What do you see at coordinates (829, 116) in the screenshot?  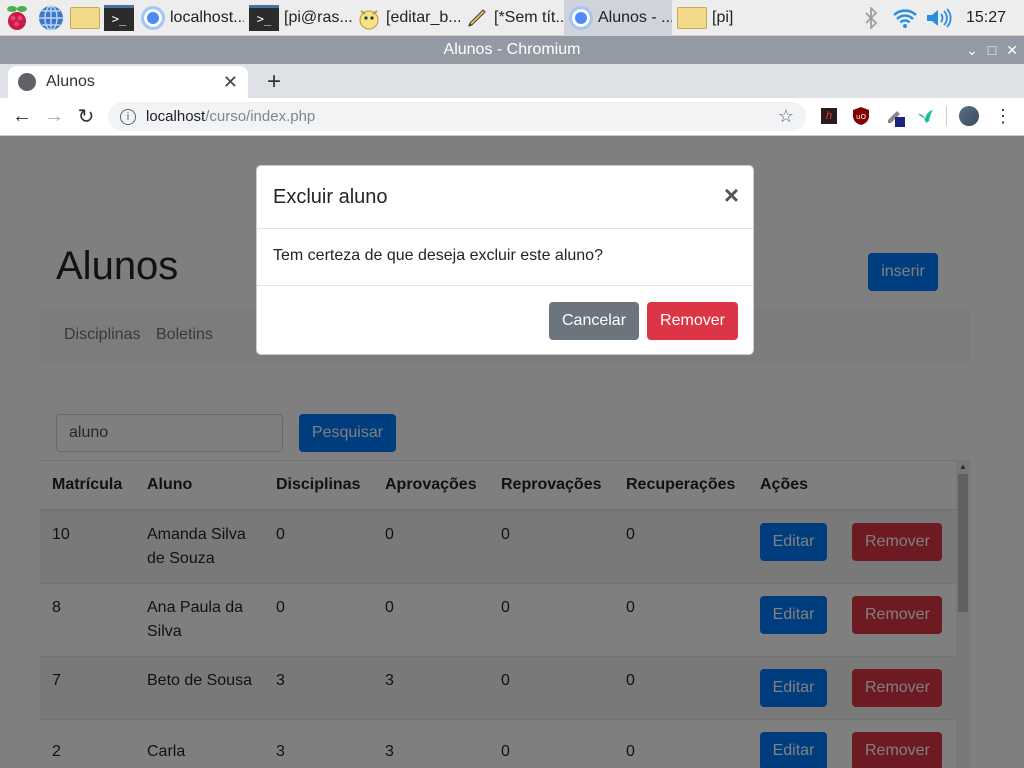 I see `extension-h-icon: h` at bounding box center [829, 116].